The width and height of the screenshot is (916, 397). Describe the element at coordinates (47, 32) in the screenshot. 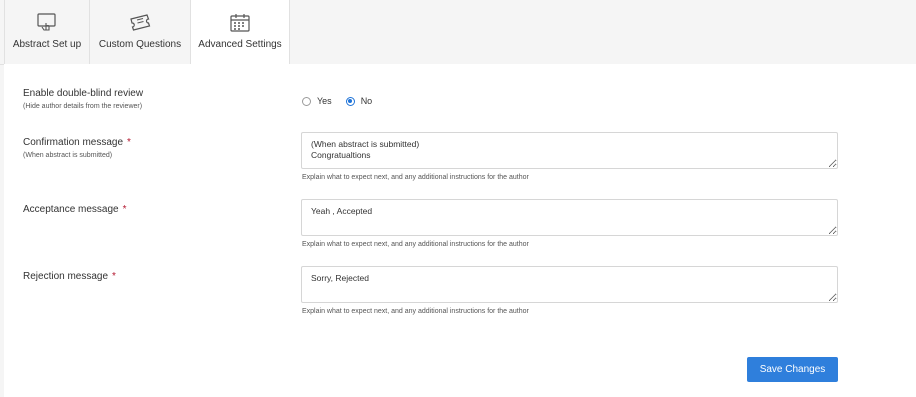

I see `tab-abstract-setup: Abstract Set up` at that location.